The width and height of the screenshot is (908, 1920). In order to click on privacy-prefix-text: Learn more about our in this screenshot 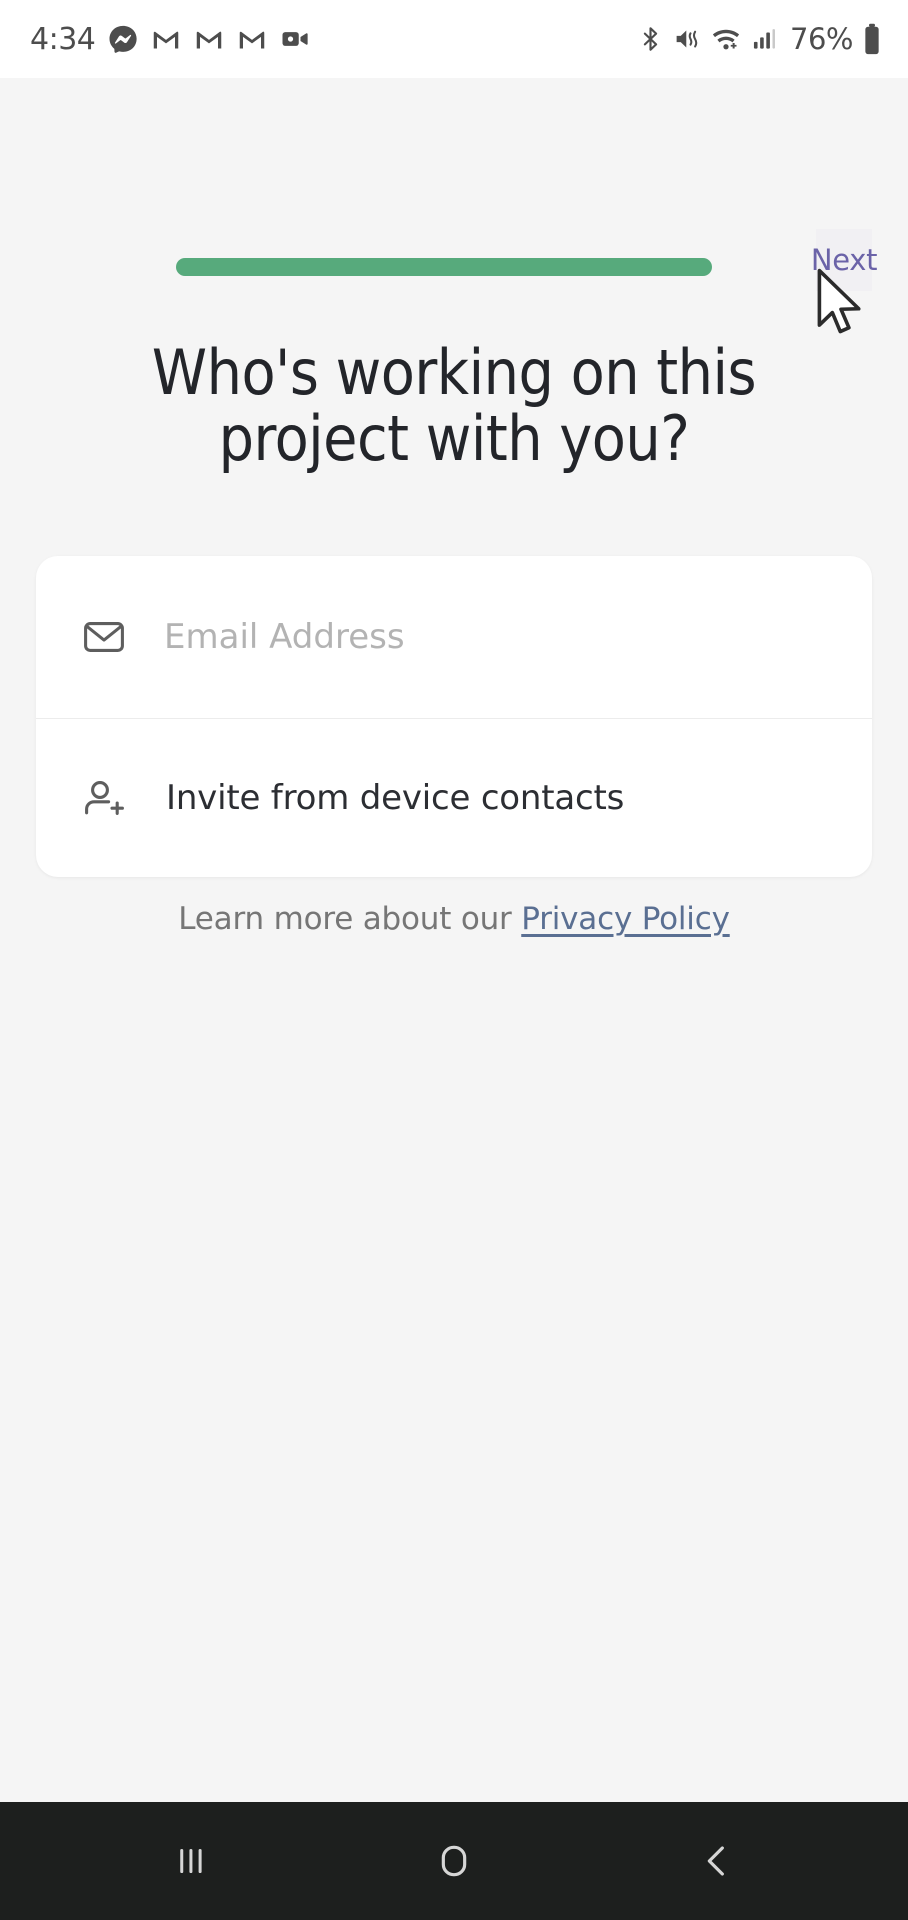, I will do `click(350, 919)`.